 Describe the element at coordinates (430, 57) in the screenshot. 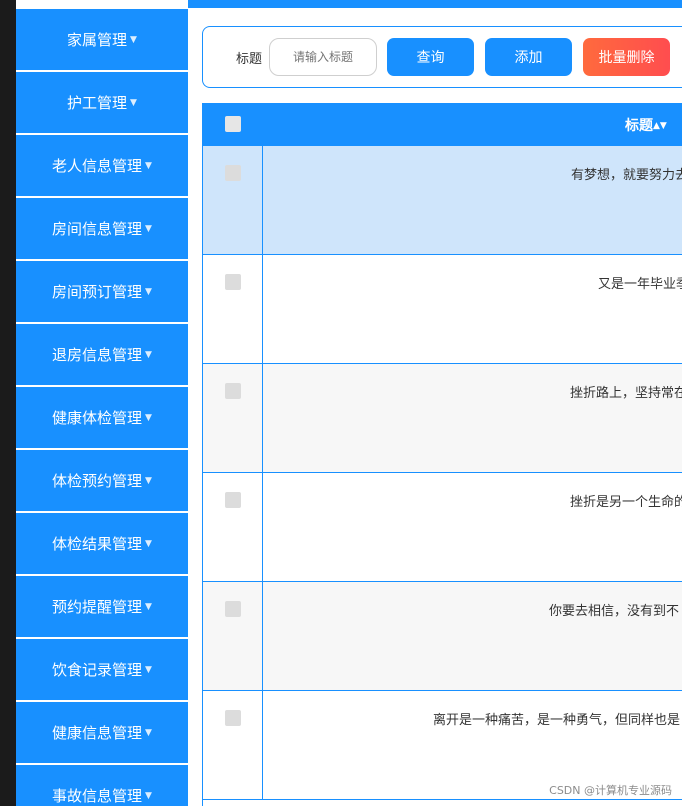

I see `query-button: 查询` at that location.